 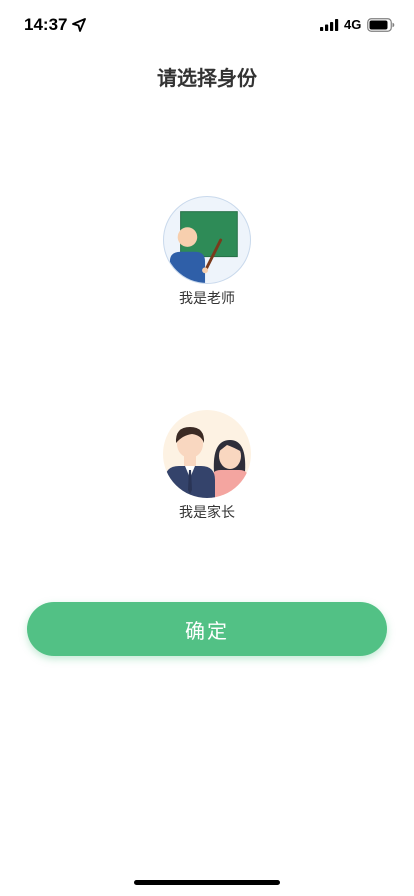 What do you see at coordinates (207, 454) in the screenshot?
I see `parent-avatar-icon` at bounding box center [207, 454].